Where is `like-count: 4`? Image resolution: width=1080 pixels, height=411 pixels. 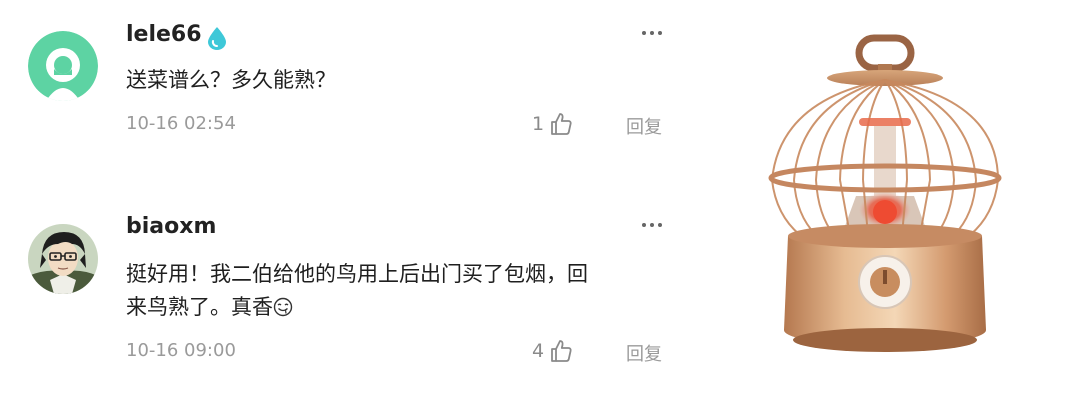 like-count: 4 is located at coordinates (538, 351).